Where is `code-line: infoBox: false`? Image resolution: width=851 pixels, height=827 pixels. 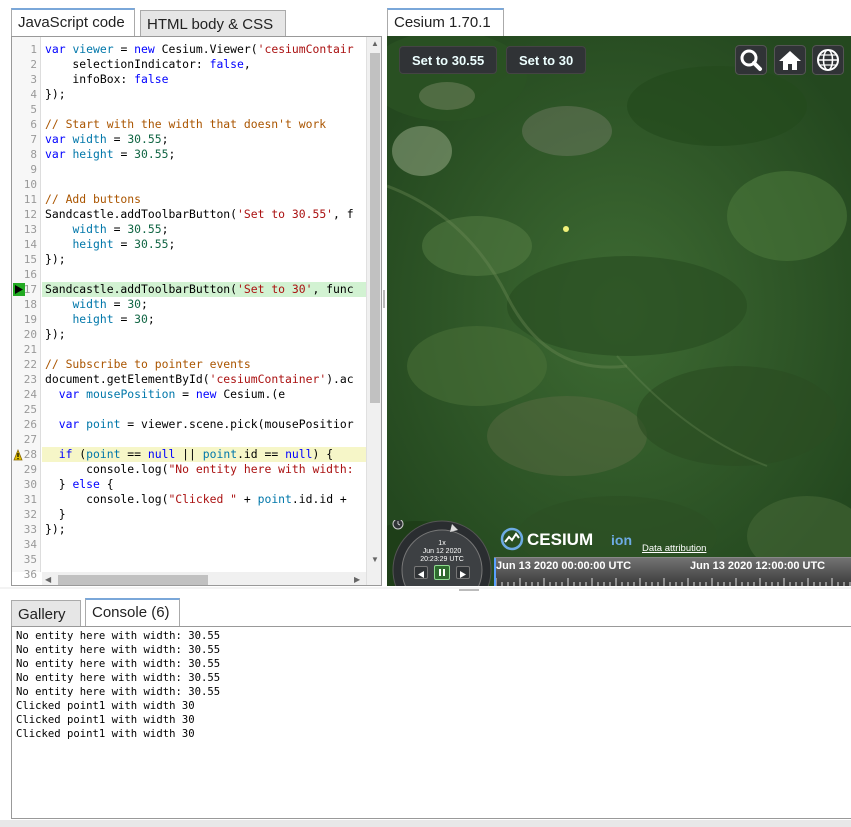 code-line: infoBox: false is located at coordinates (106, 79).